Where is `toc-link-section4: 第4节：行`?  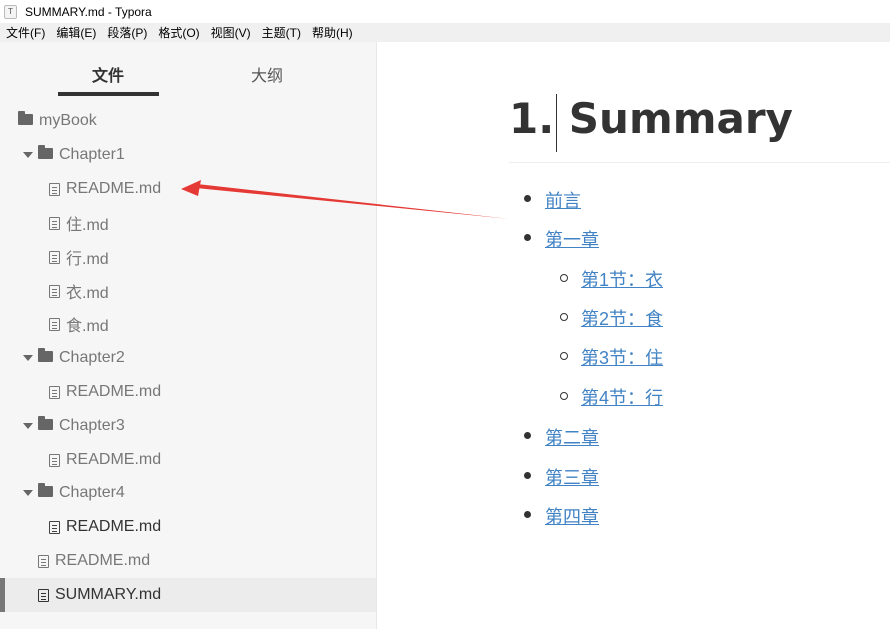 toc-link-section4: 第4节：行 is located at coordinates (622, 397).